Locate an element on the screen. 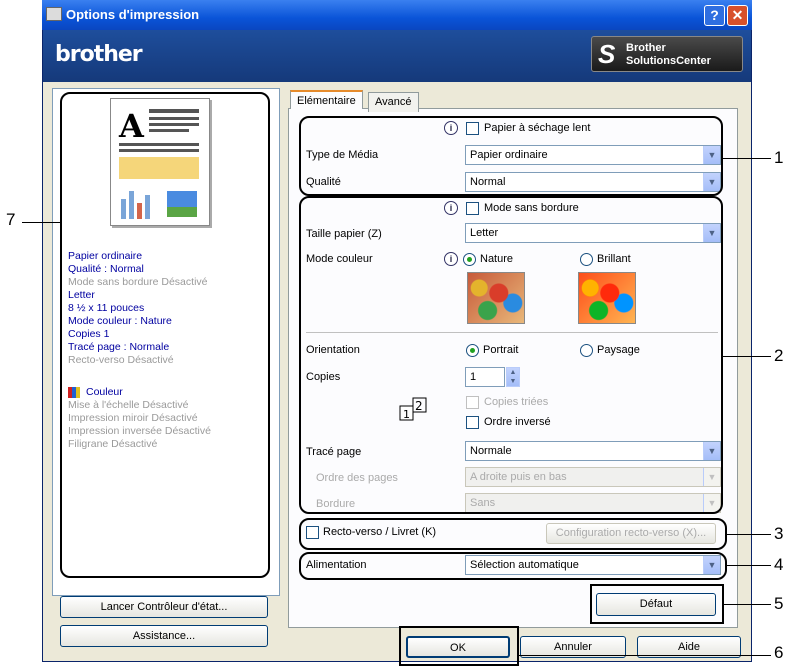  title-bar: Options d'impression ? ✕ is located at coordinates (397, 15).